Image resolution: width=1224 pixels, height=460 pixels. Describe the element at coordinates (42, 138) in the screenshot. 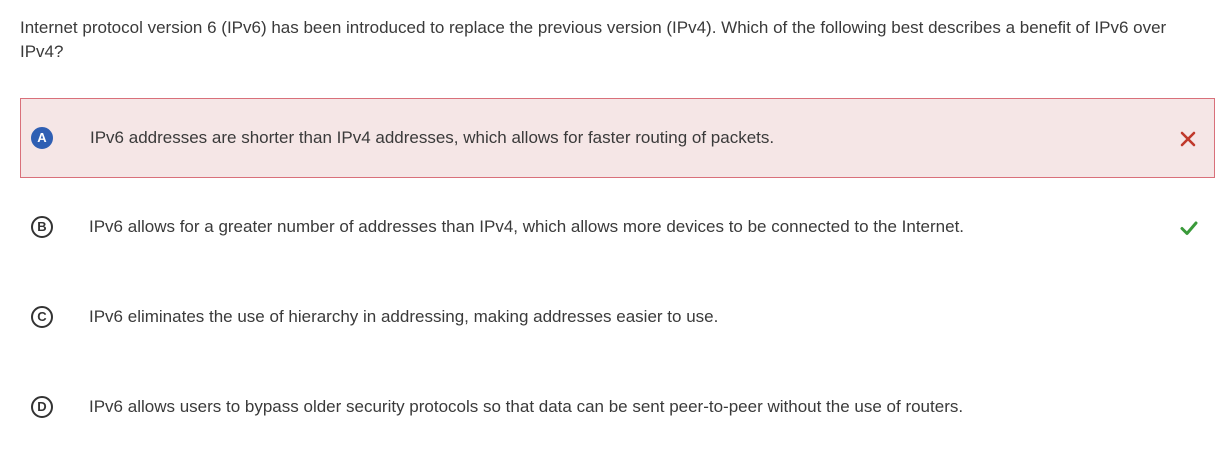

I see `option-letter-a: A` at that location.